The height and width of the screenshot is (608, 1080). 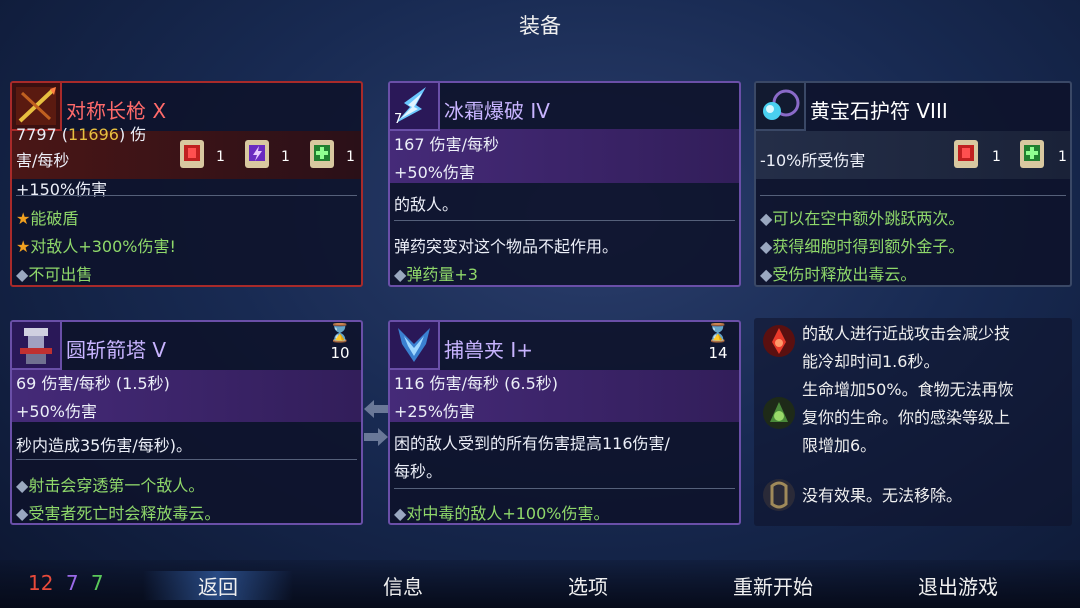 I want to click on weapon-dps-crit: 11696, so click(x=93, y=134).